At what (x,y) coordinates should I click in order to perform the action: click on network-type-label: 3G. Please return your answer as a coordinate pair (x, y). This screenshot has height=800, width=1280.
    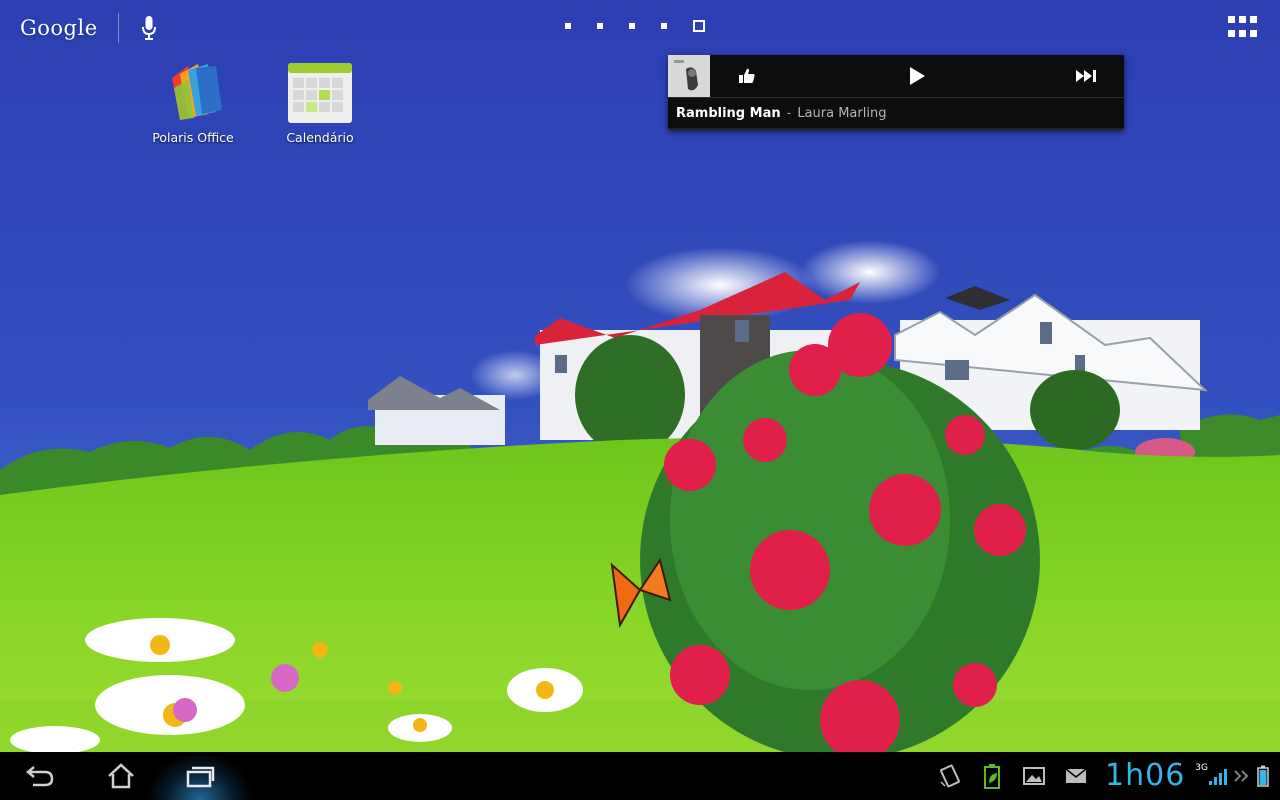
    Looking at the image, I should click on (1201, 768).